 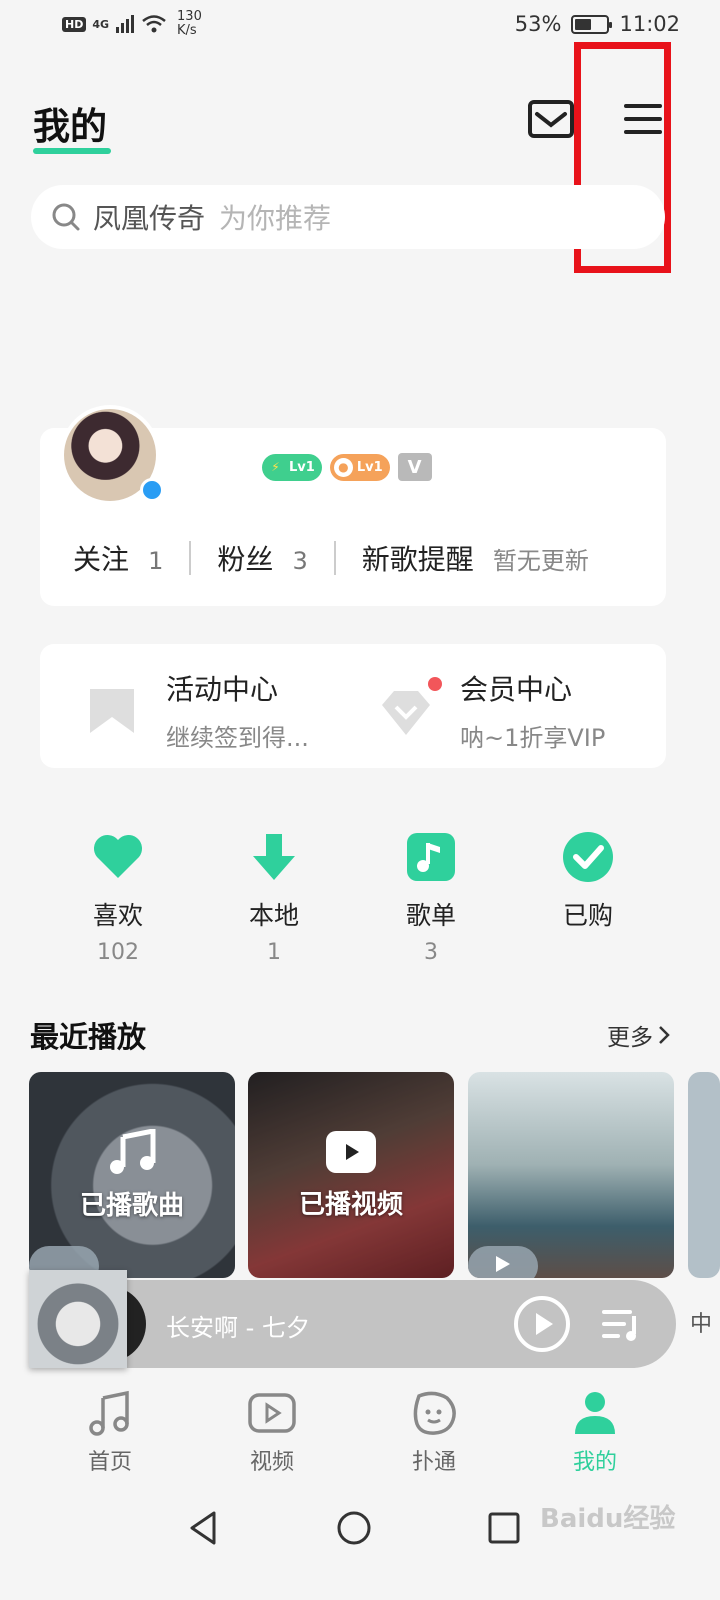 I want to click on following-count: 1, so click(x=156, y=561).